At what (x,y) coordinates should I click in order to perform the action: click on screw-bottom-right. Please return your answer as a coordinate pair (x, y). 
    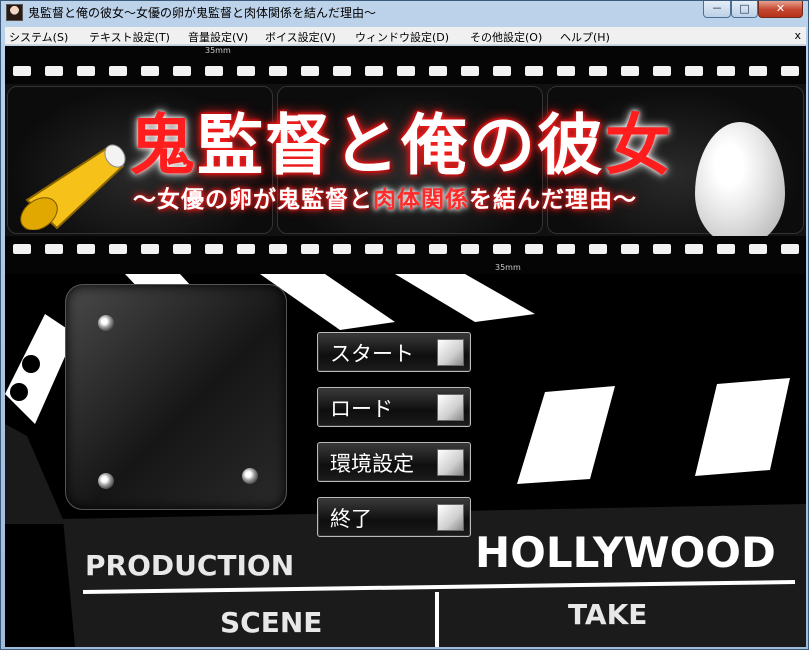
    Looking at the image, I should click on (250, 476).